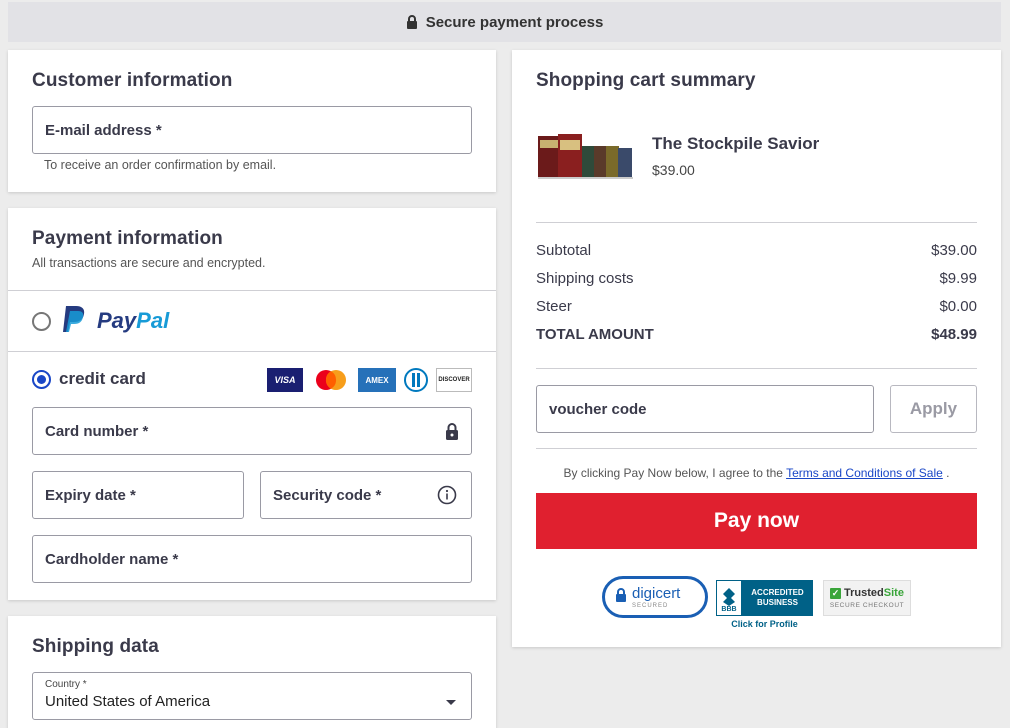  What do you see at coordinates (95, 646) in the screenshot?
I see `shipping-data-title: Shipping data` at bounding box center [95, 646].